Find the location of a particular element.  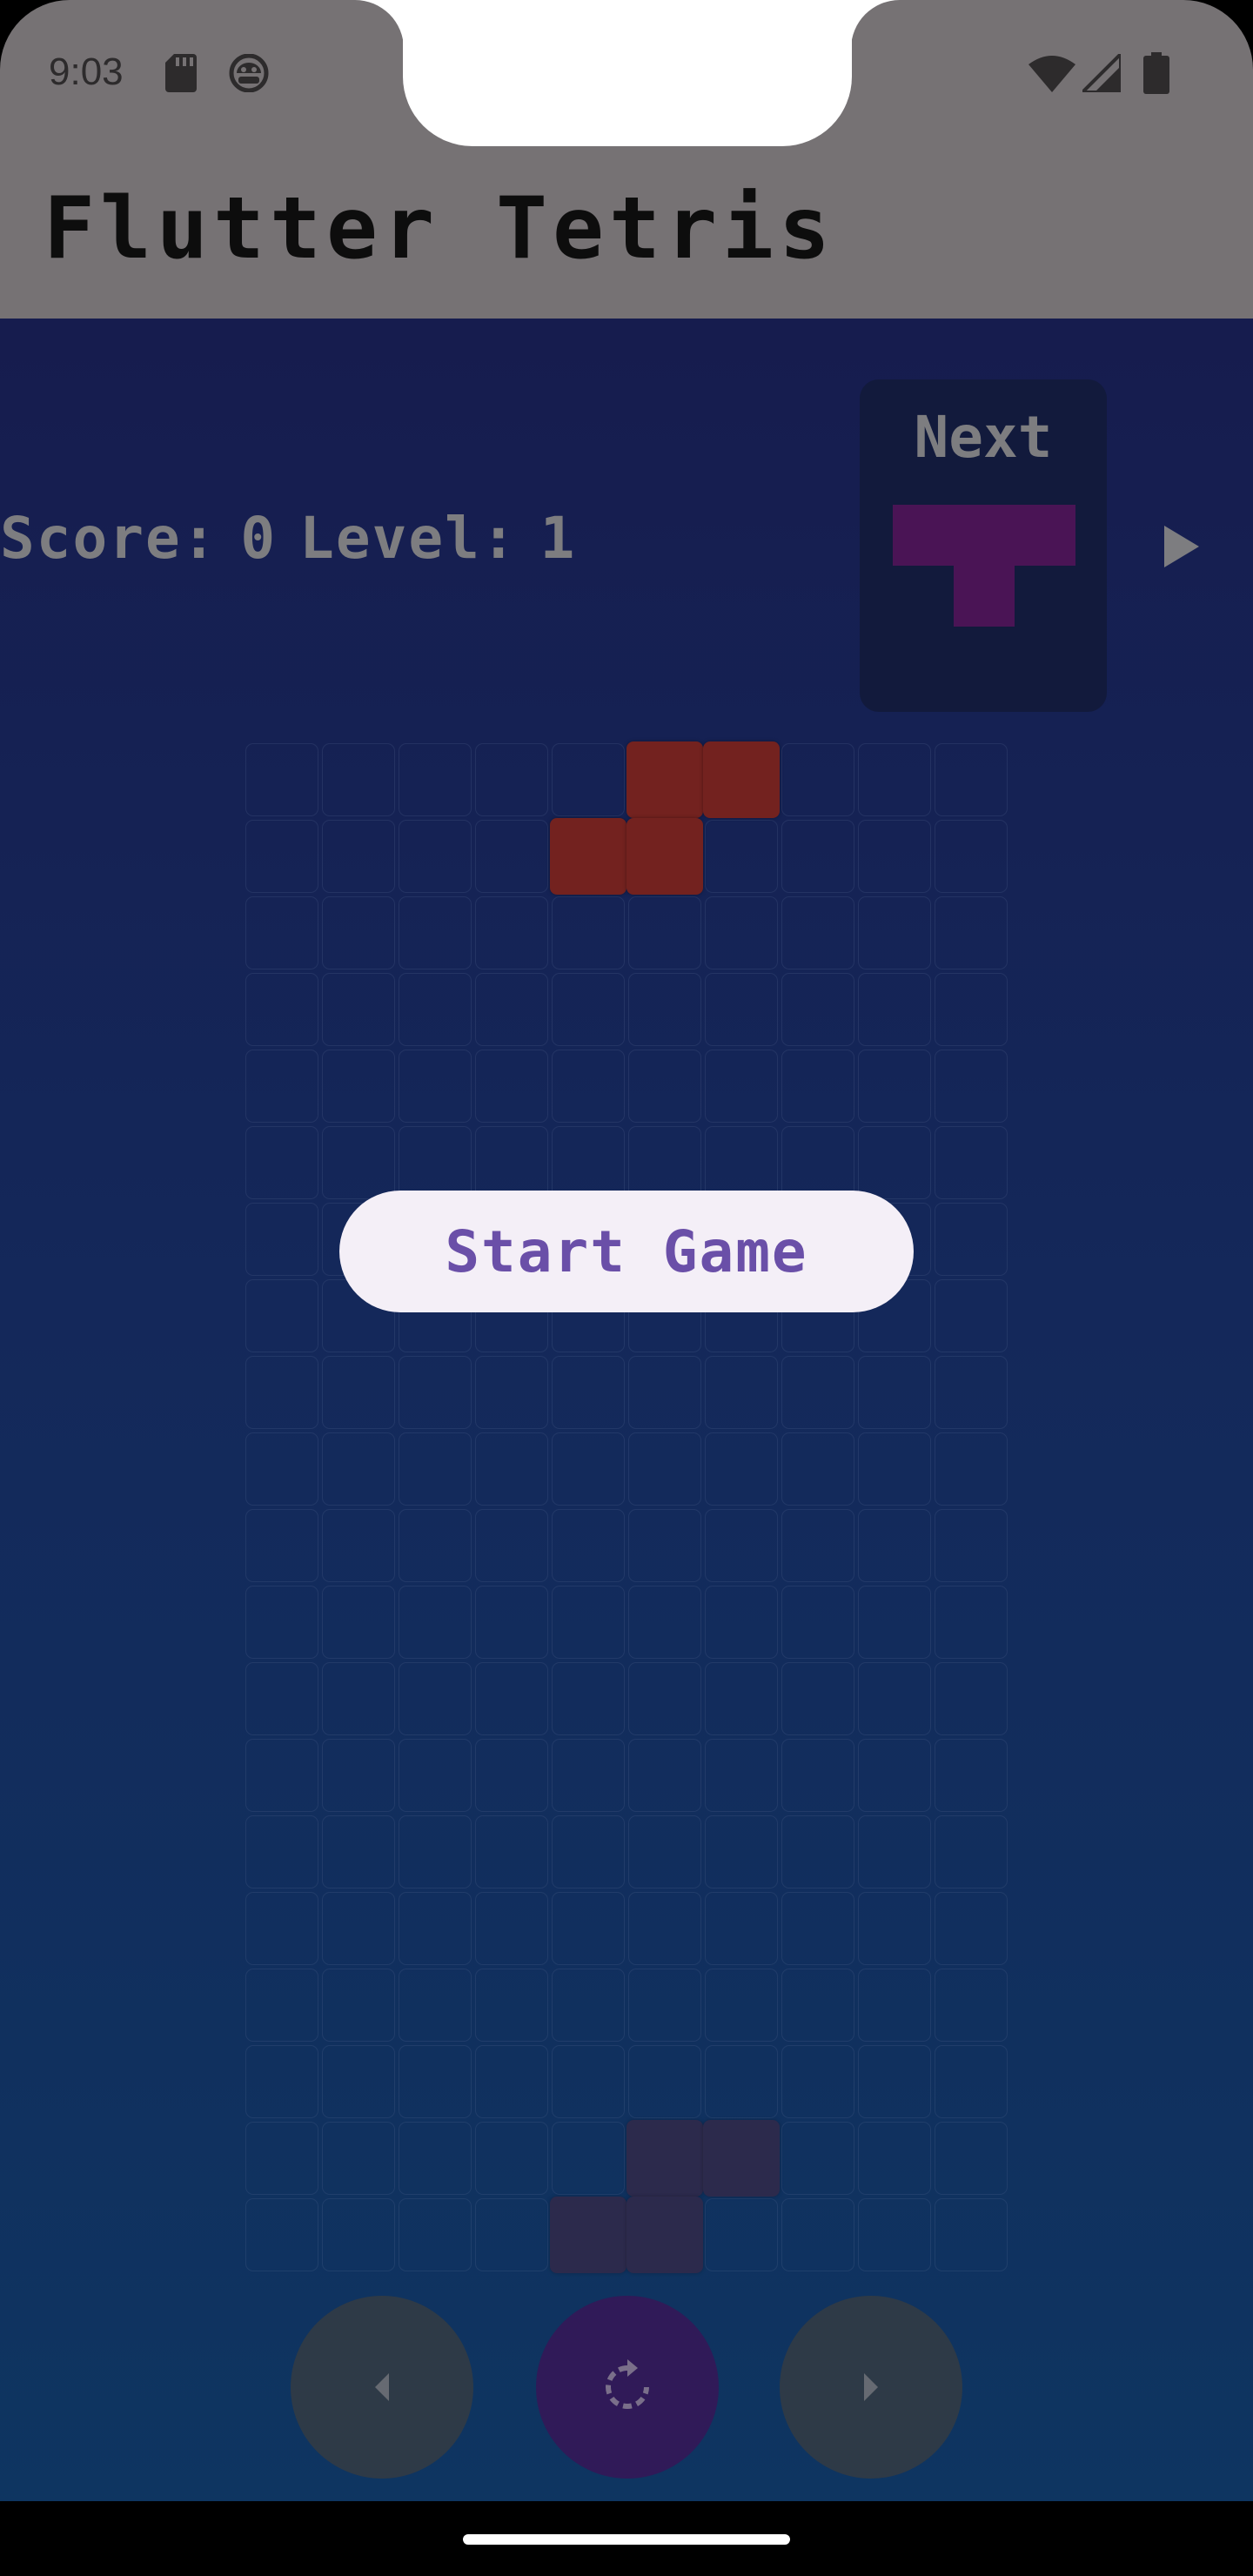

start-game-button: Start Game is located at coordinates (626, 1252).